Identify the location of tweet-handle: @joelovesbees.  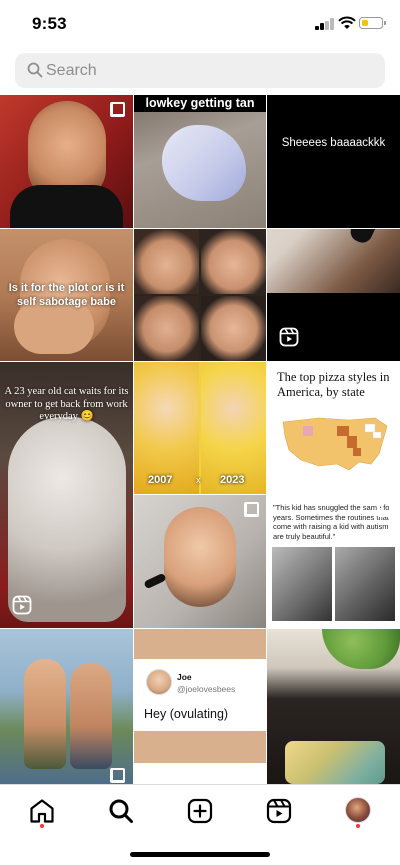
(206, 689).